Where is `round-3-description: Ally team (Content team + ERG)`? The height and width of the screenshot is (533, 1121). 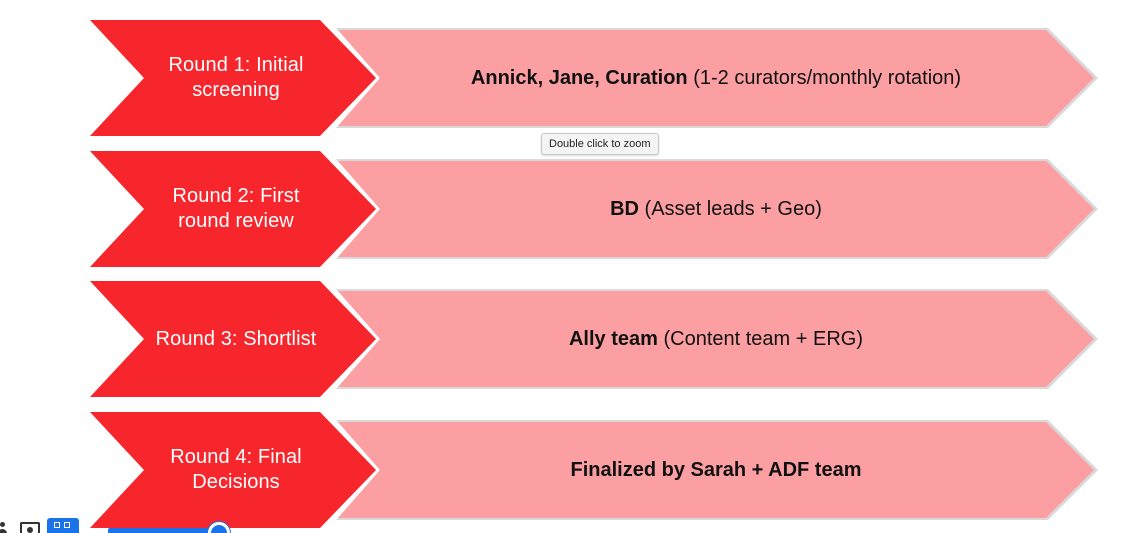 round-3-description: Ally team (Content team + ERG) is located at coordinates (716, 339).